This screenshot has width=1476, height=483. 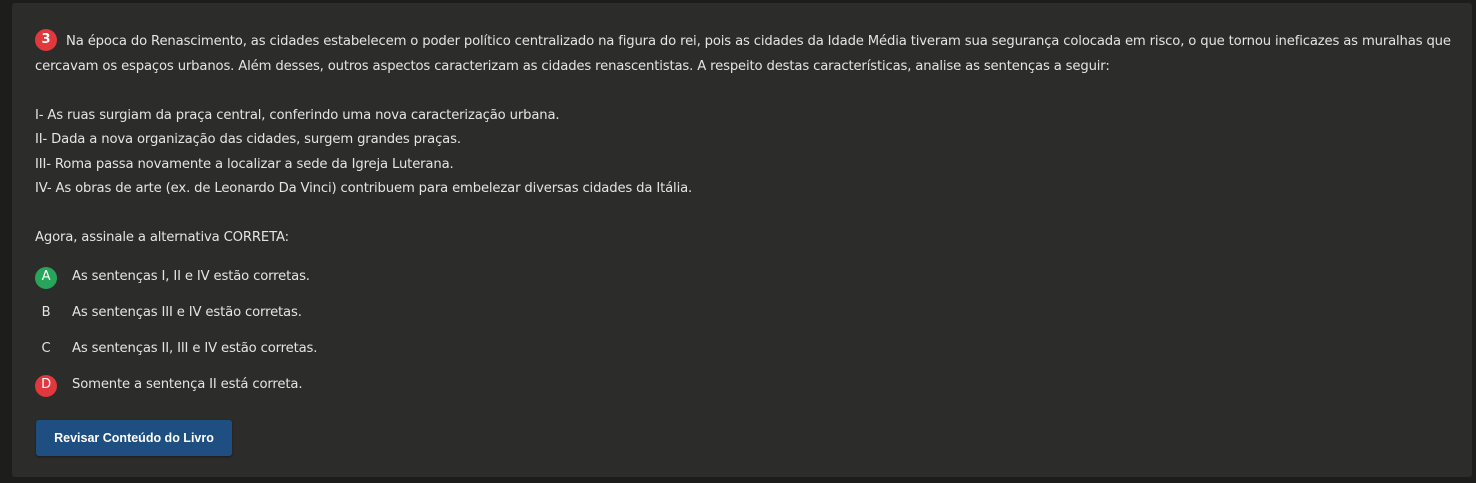 What do you see at coordinates (162, 237) in the screenshot?
I see `question-prompt: Agora, assinale a alternativa CORRETA:` at bounding box center [162, 237].